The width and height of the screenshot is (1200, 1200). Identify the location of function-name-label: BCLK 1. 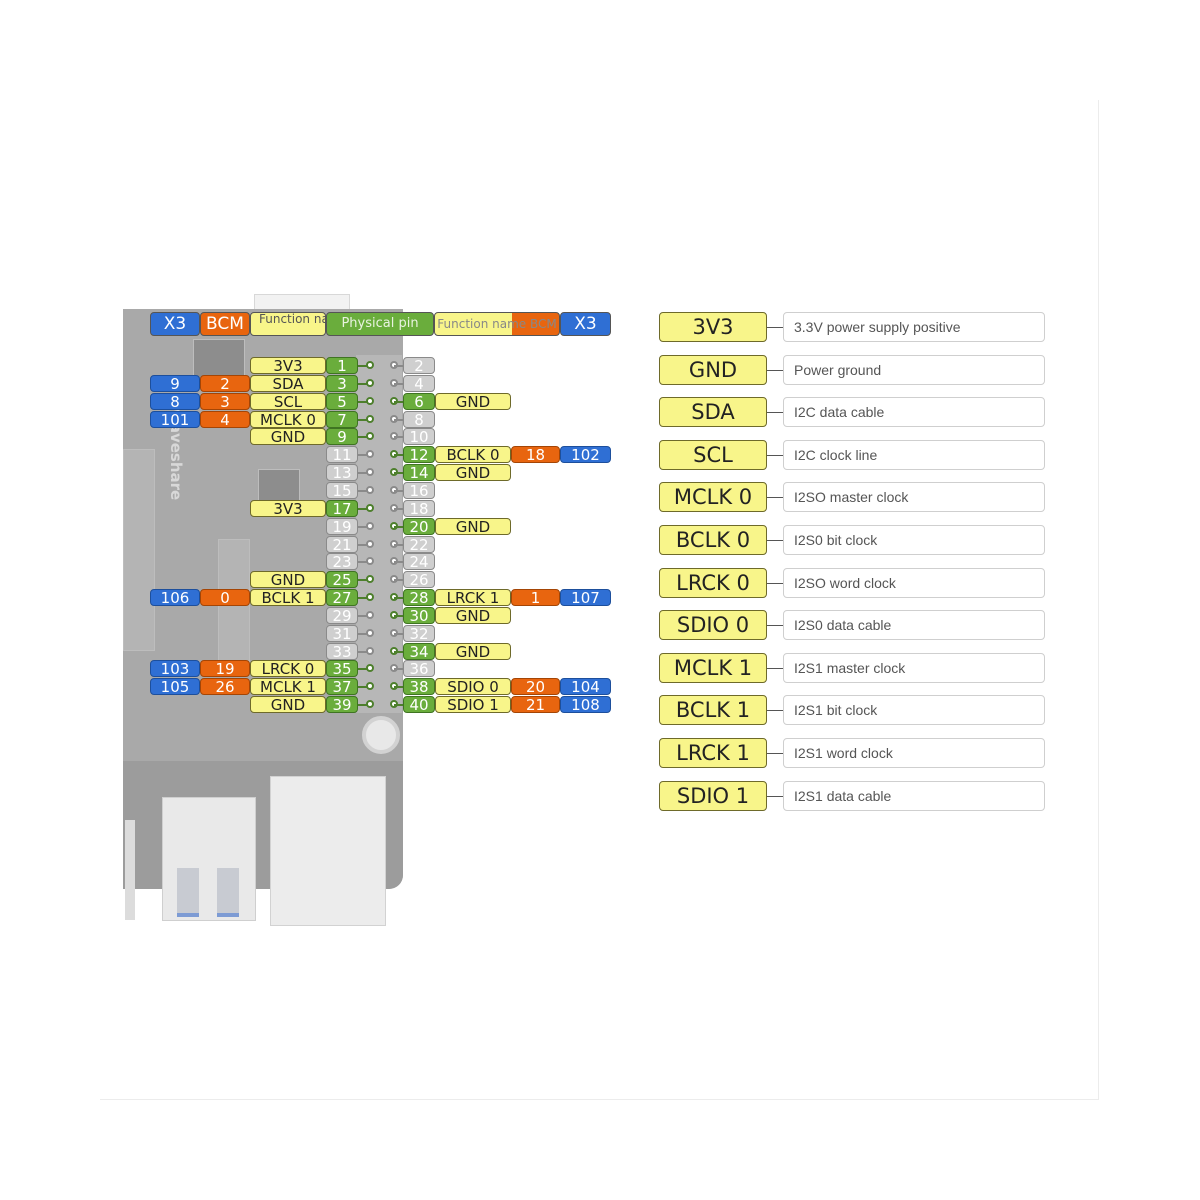
(288, 597).